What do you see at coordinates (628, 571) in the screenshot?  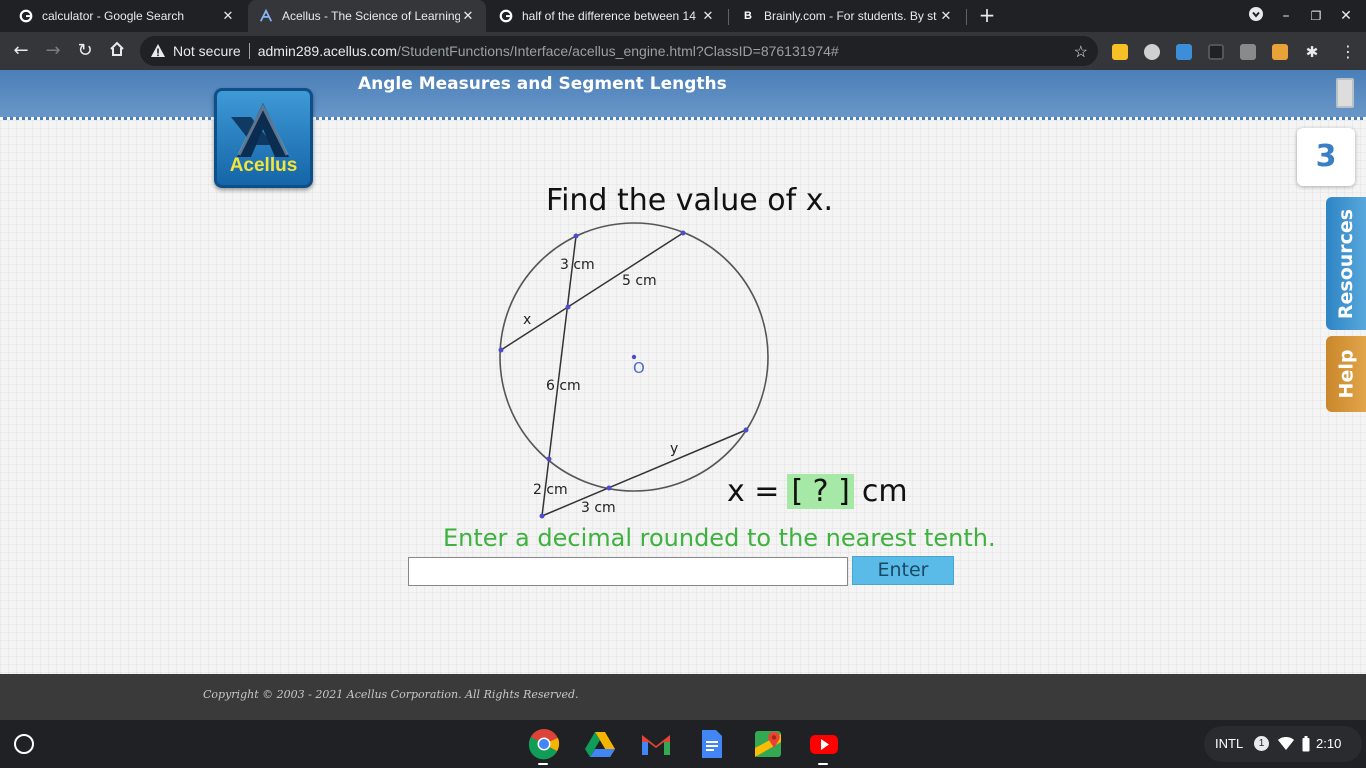 I see `answer-input` at bounding box center [628, 571].